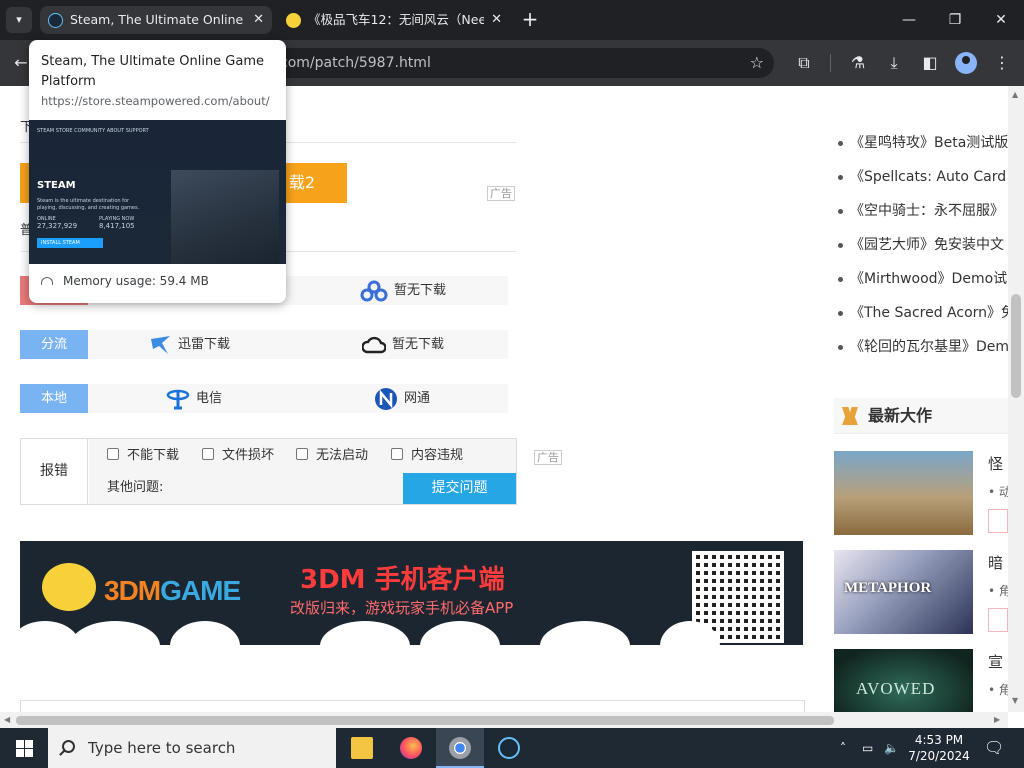 Image resolution: width=1024 pixels, height=768 pixels. What do you see at coordinates (994, 748) in the screenshot?
I see `notification-icon: 🗨` at bounding box center [994, 748].